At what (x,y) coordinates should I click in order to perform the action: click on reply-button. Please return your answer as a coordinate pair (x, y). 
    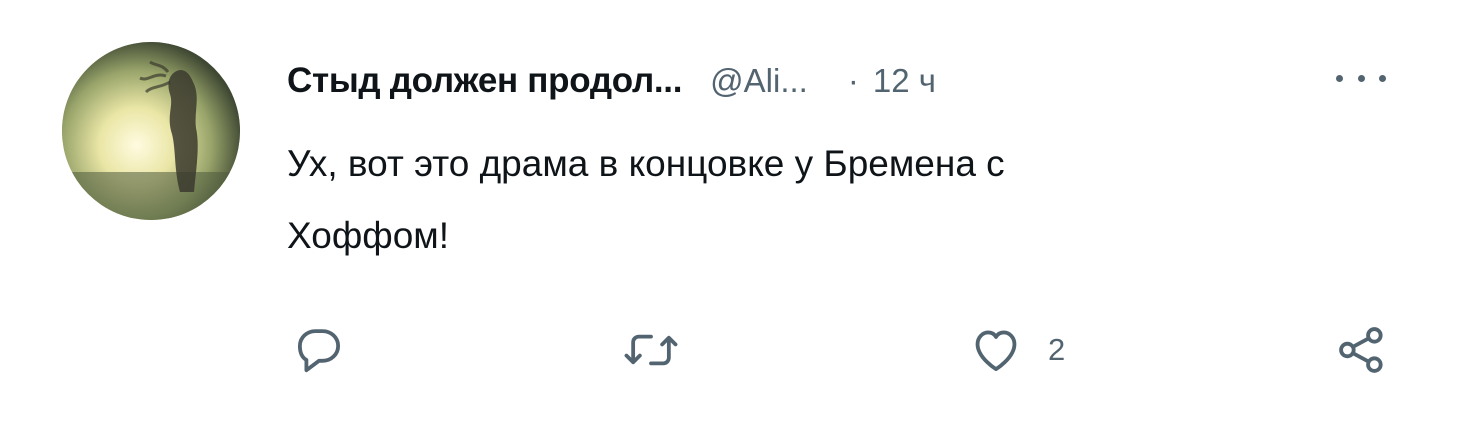
    Looking at the image, I should click on (319, 350).